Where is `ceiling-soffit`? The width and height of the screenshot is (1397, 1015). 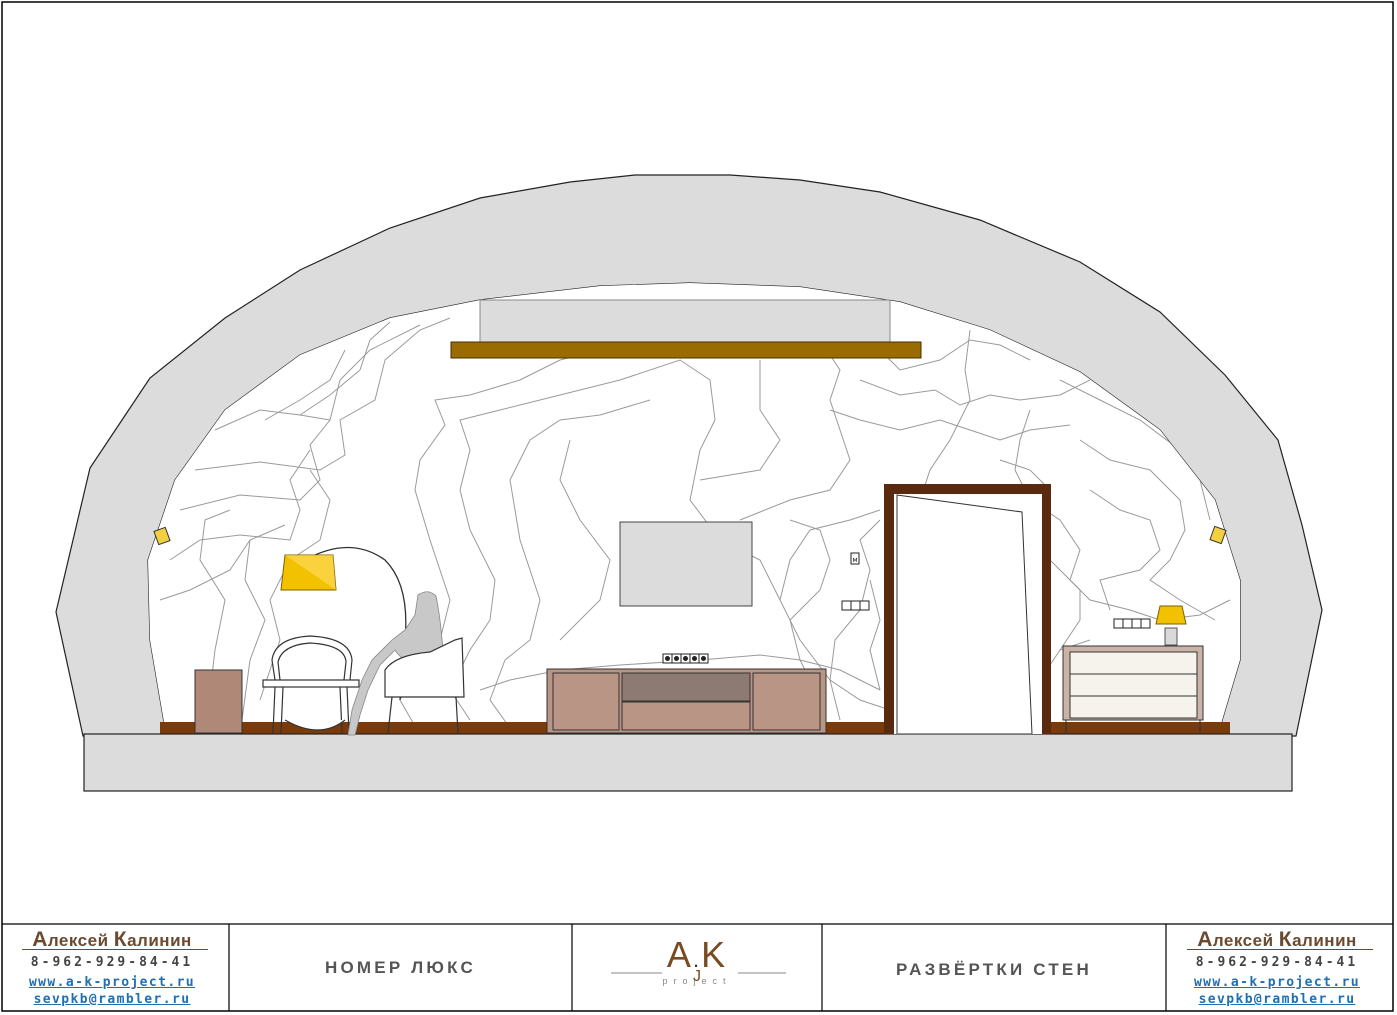
ceiling-soffit is located at coordinates (685, 321).